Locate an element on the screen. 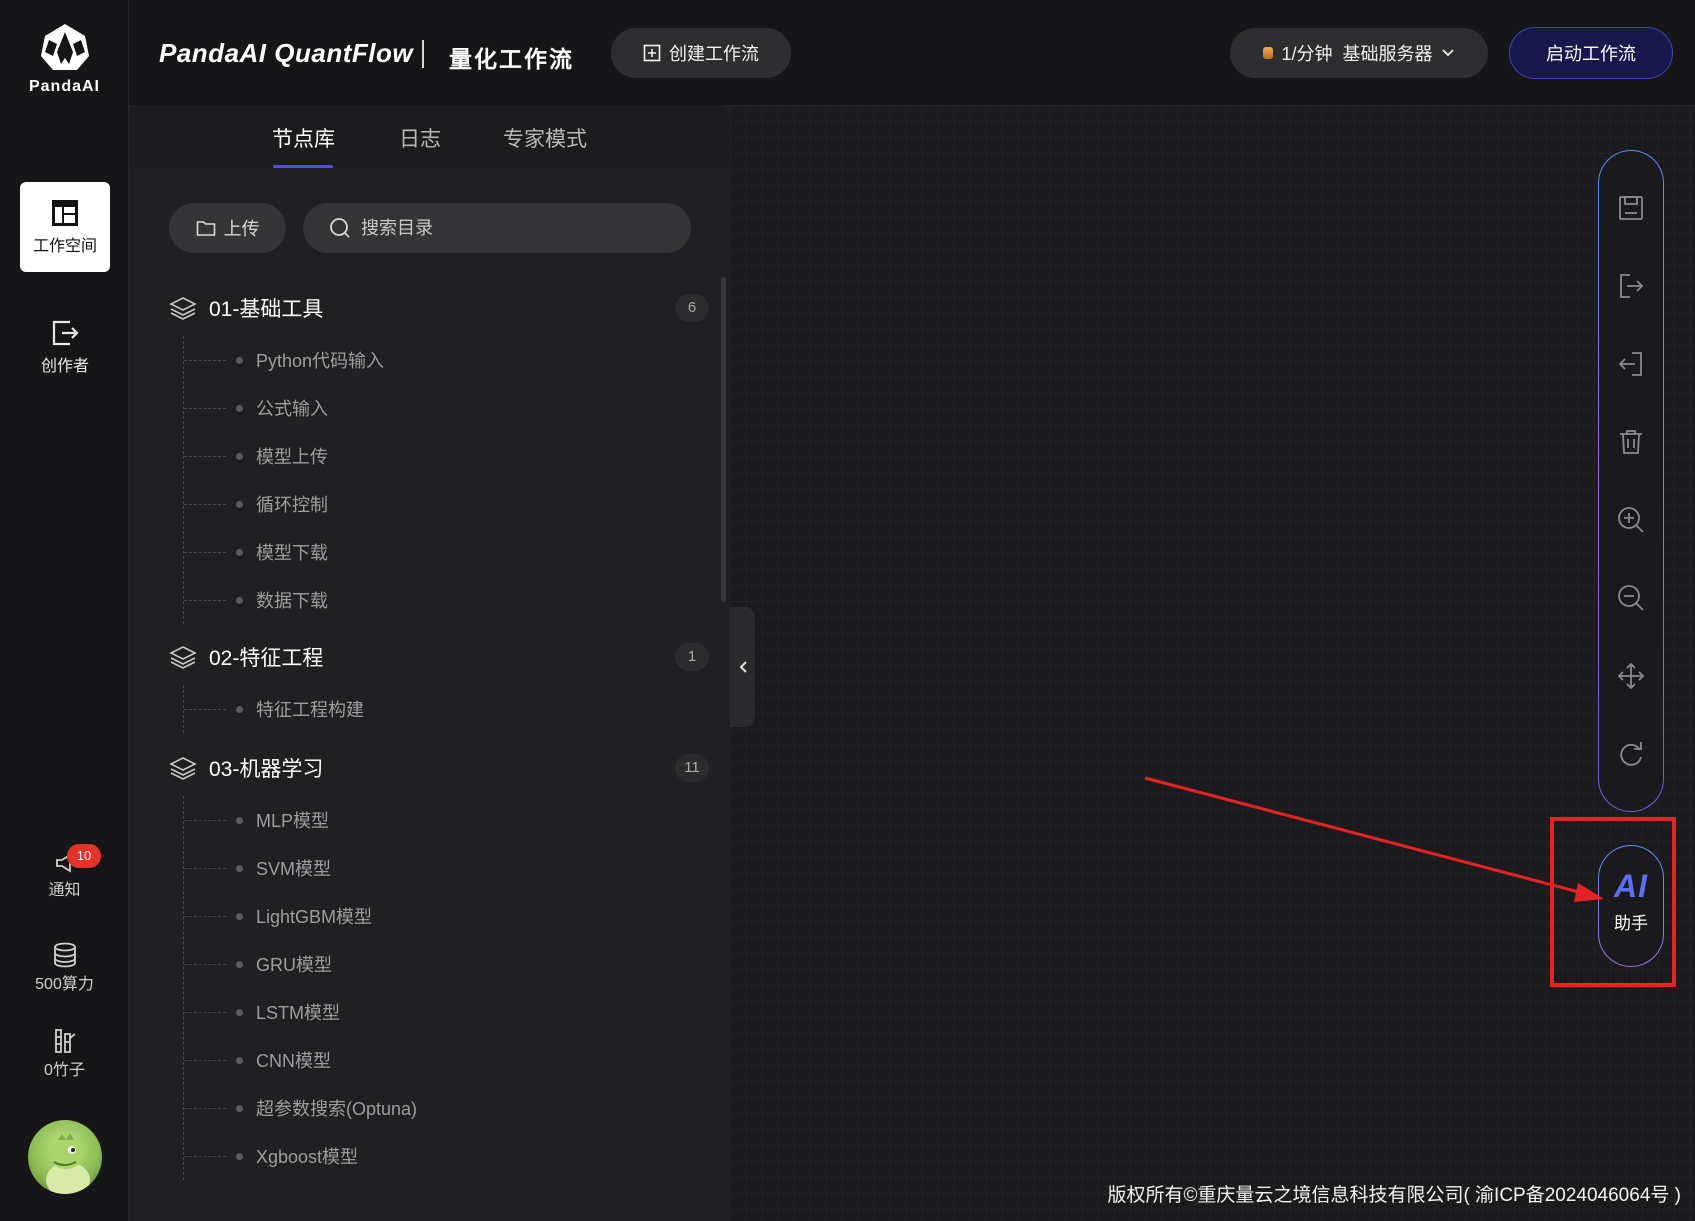 This screenshot has height=1221, width=1695. ai-assistant-button: AI 助手 is located at coordinates (1631, 906).